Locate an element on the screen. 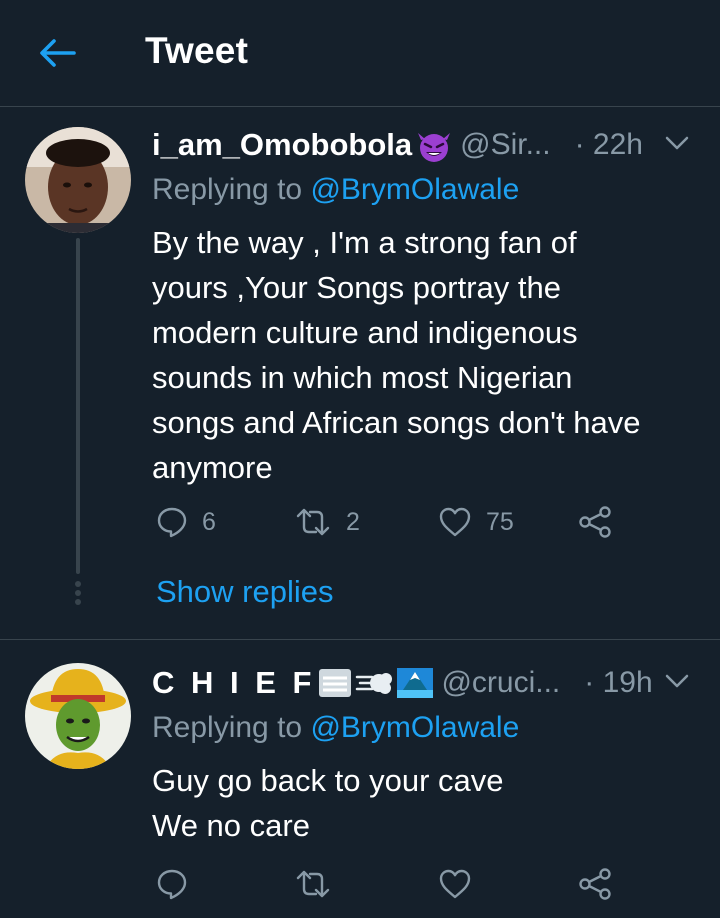 This screenshot has width=720, height=918. retweet-button is located at coordinates (313, 884).